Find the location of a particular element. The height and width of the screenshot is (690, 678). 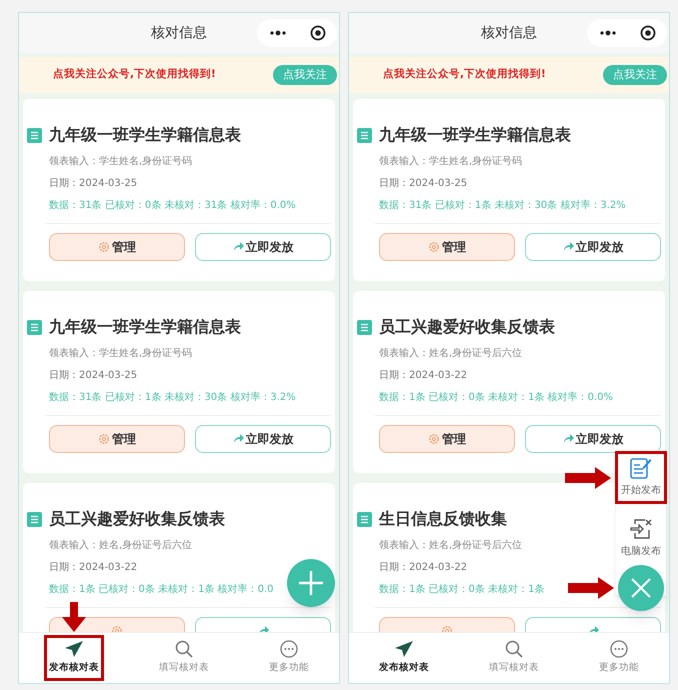

menu-item: 开始发布 is located at coordinates (641, 477).